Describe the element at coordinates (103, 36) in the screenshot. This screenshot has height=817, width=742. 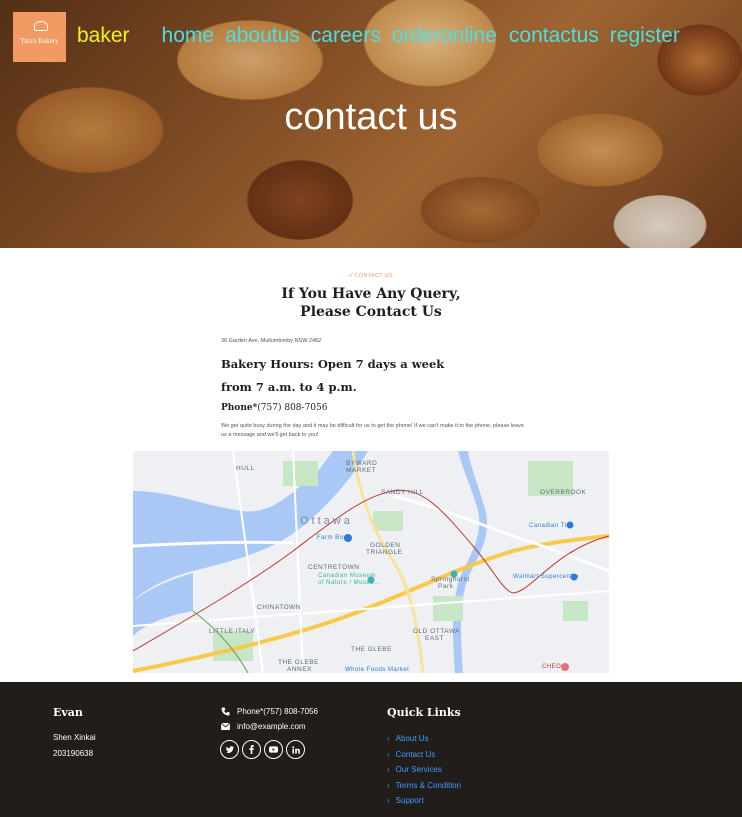
I see `brand-name: baker` at that location.